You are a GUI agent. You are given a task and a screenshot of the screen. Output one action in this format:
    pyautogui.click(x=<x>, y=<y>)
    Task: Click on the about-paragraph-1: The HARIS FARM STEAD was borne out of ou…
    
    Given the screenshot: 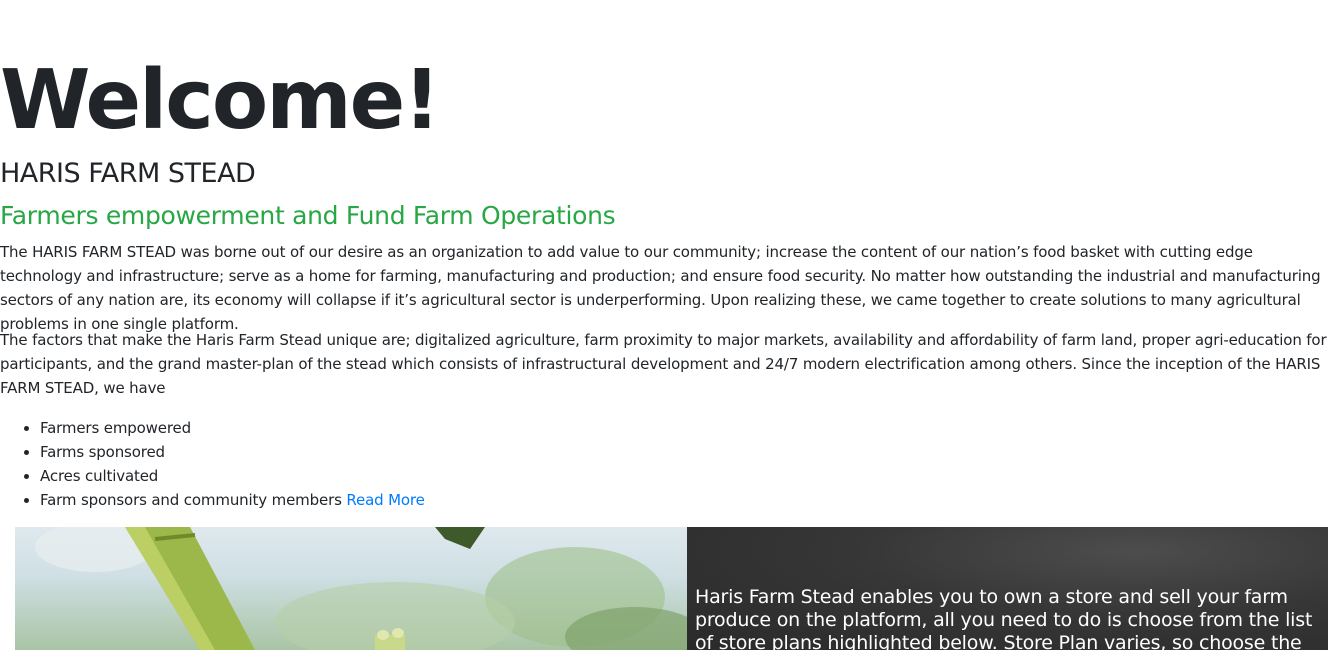 What is the action you would take?
    pyautogui.click(x=660, y=288)
    